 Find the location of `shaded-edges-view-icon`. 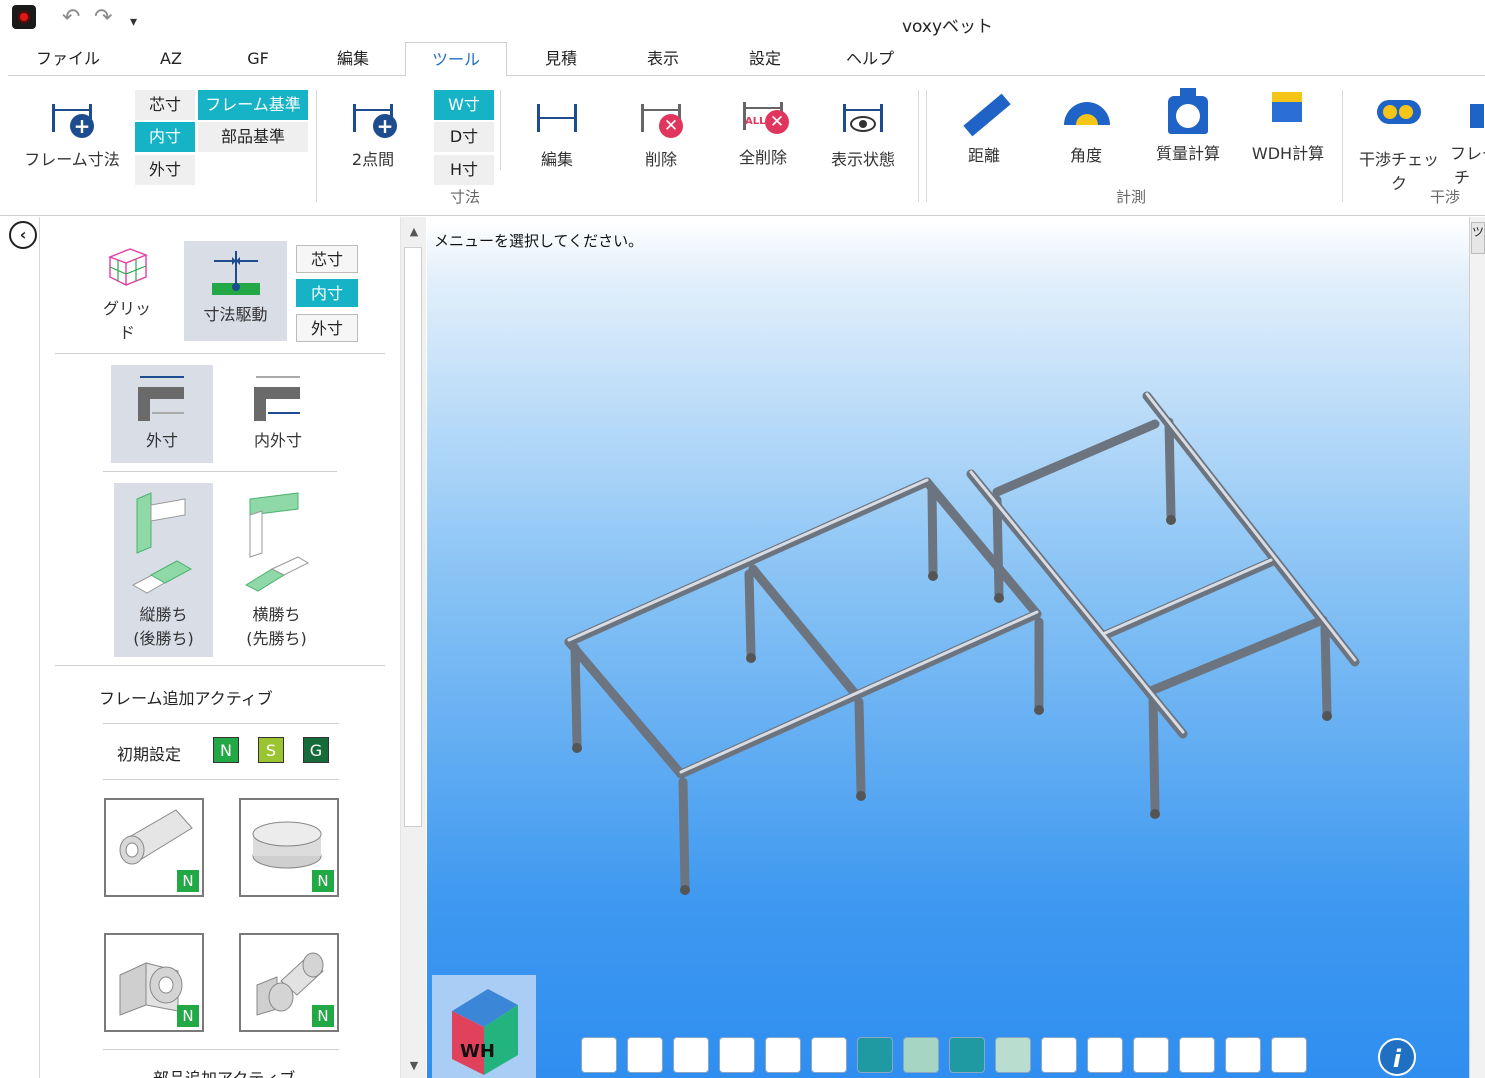

shaded-edges-view-icon is located at coordinates (921, 1055).